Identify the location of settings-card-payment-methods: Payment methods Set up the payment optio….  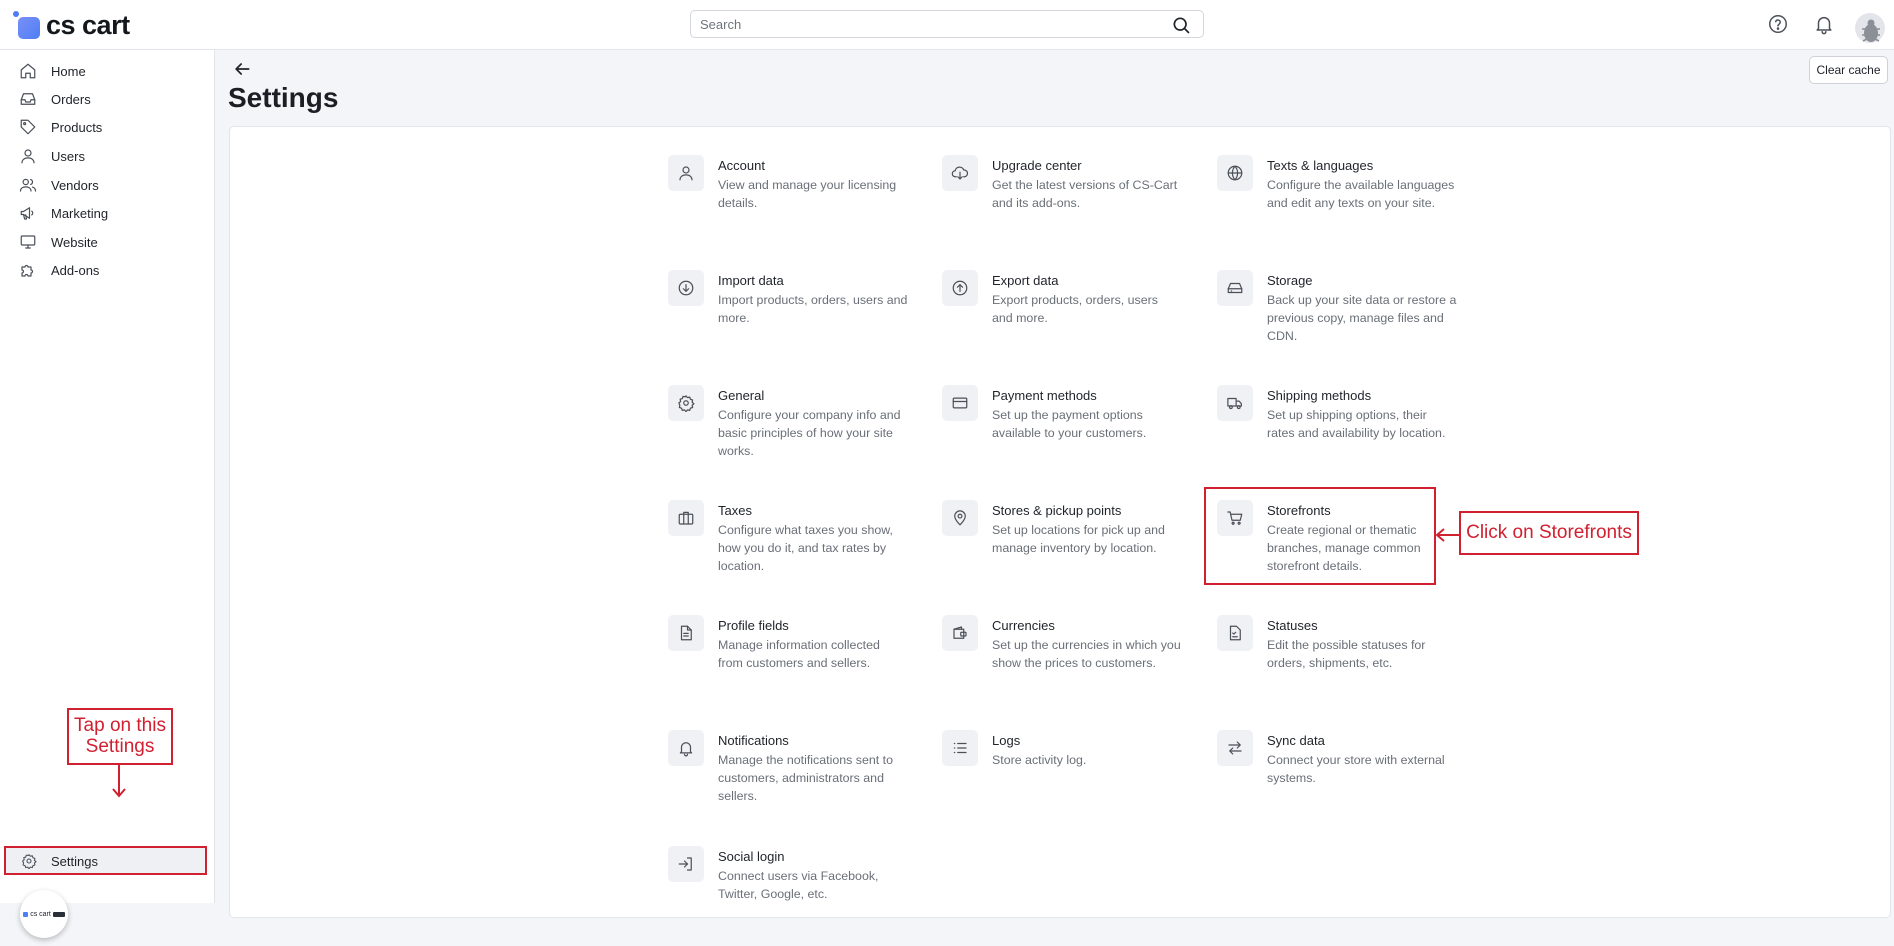
(1062, 435).